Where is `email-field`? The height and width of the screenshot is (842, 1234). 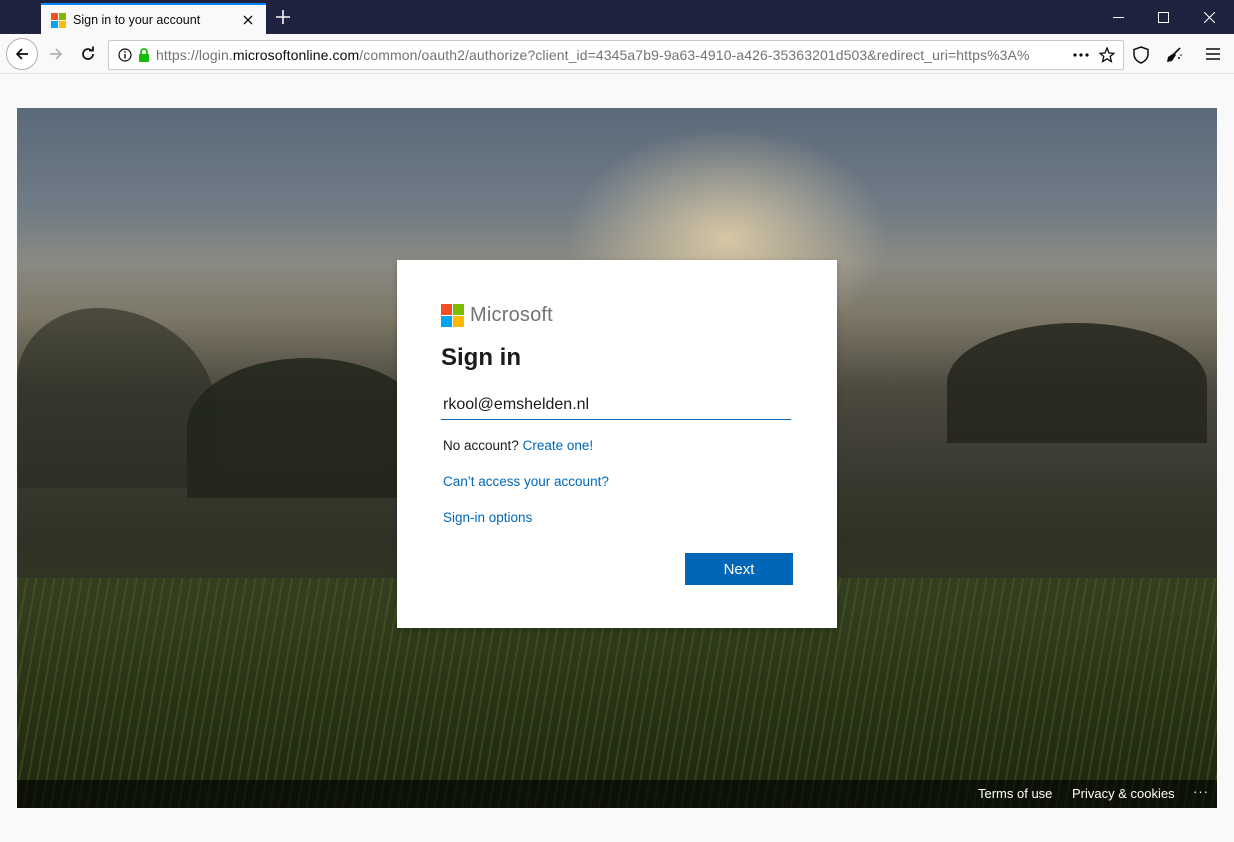 email-field is located at coordinates (616, 405).